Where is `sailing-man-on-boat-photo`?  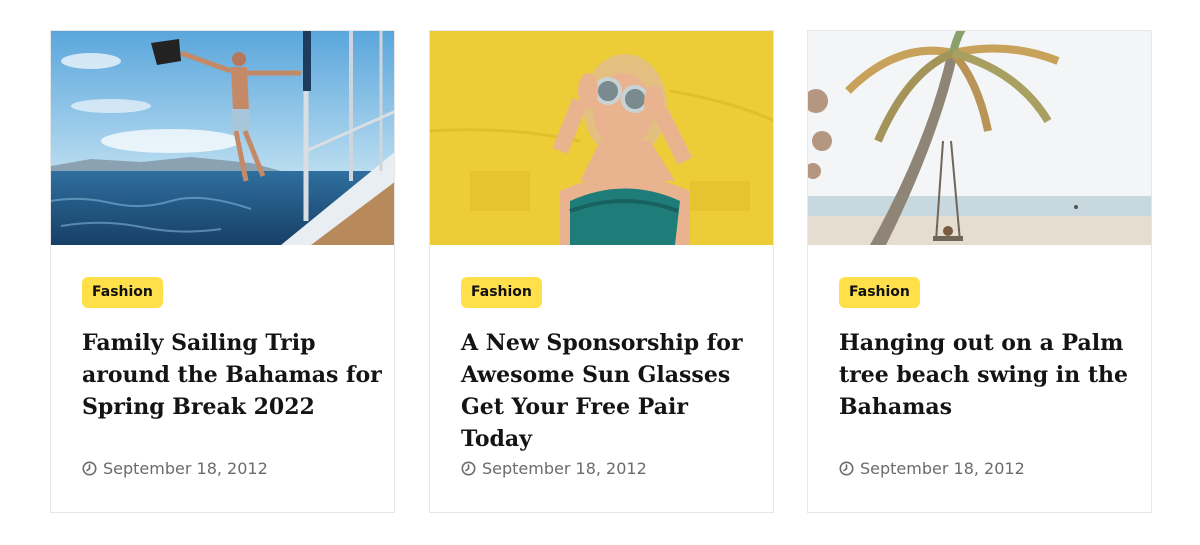
sailing-man-on-boat-photo is located at coordinates (222, 138).